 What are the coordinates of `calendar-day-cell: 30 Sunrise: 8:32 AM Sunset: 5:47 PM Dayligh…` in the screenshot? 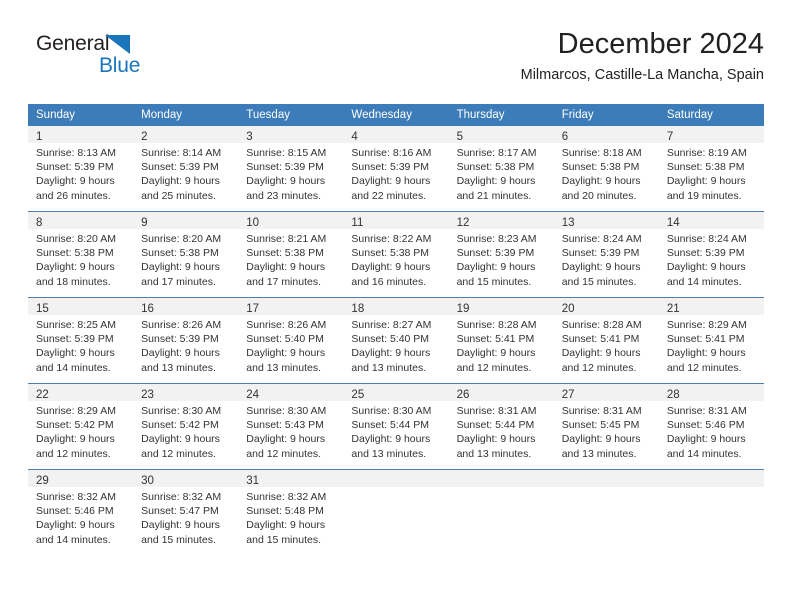 It's located at (186, 512).